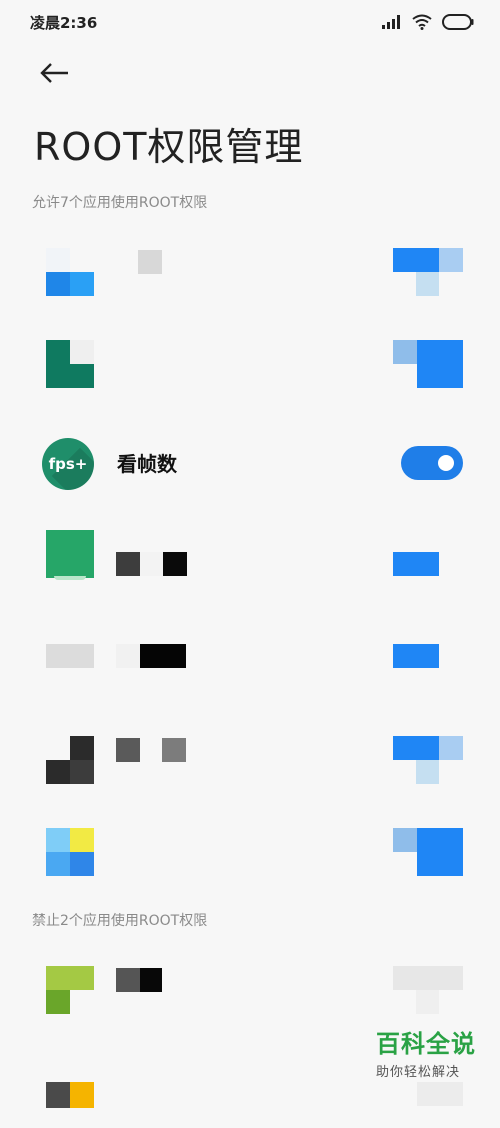 The width and height of the screenshot is (500, 1128). Describe the element at coordinates (458, 22) in the screenshot. I see `battery-icon` at that location.